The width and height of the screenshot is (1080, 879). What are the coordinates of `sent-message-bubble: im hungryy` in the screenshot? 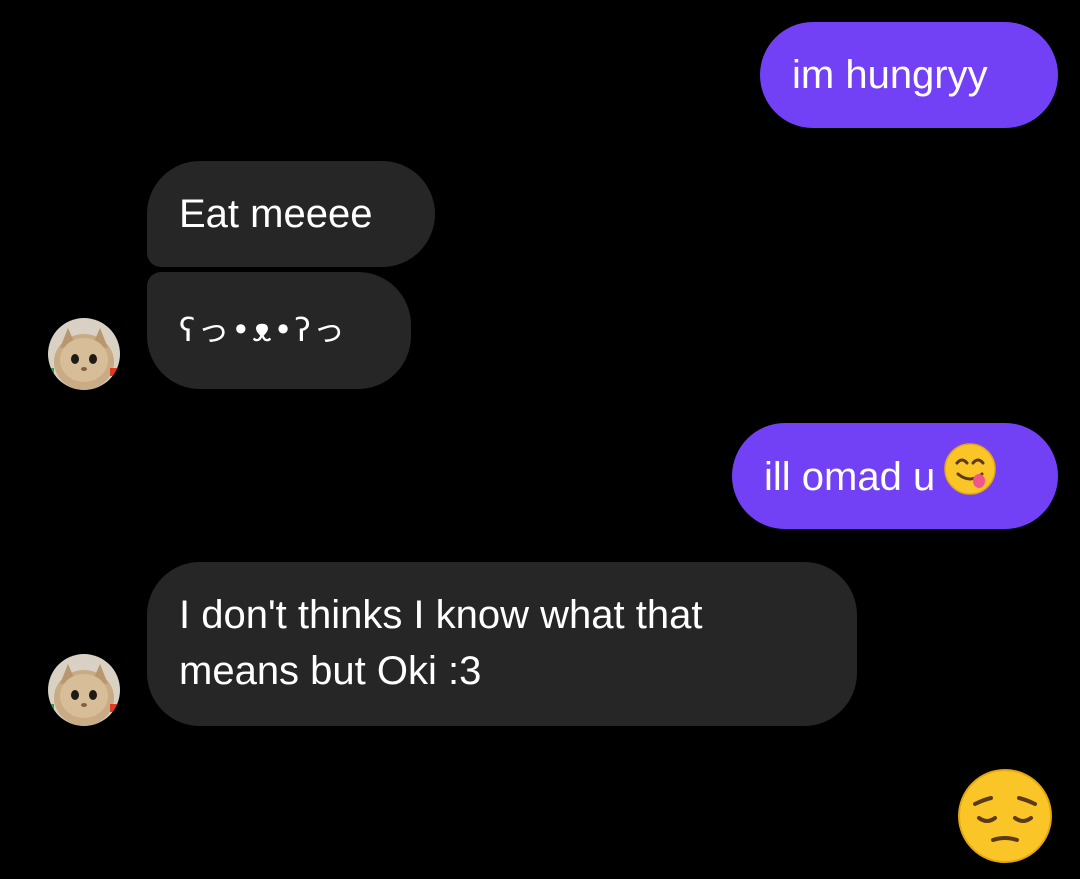 It's located at (909, 75).